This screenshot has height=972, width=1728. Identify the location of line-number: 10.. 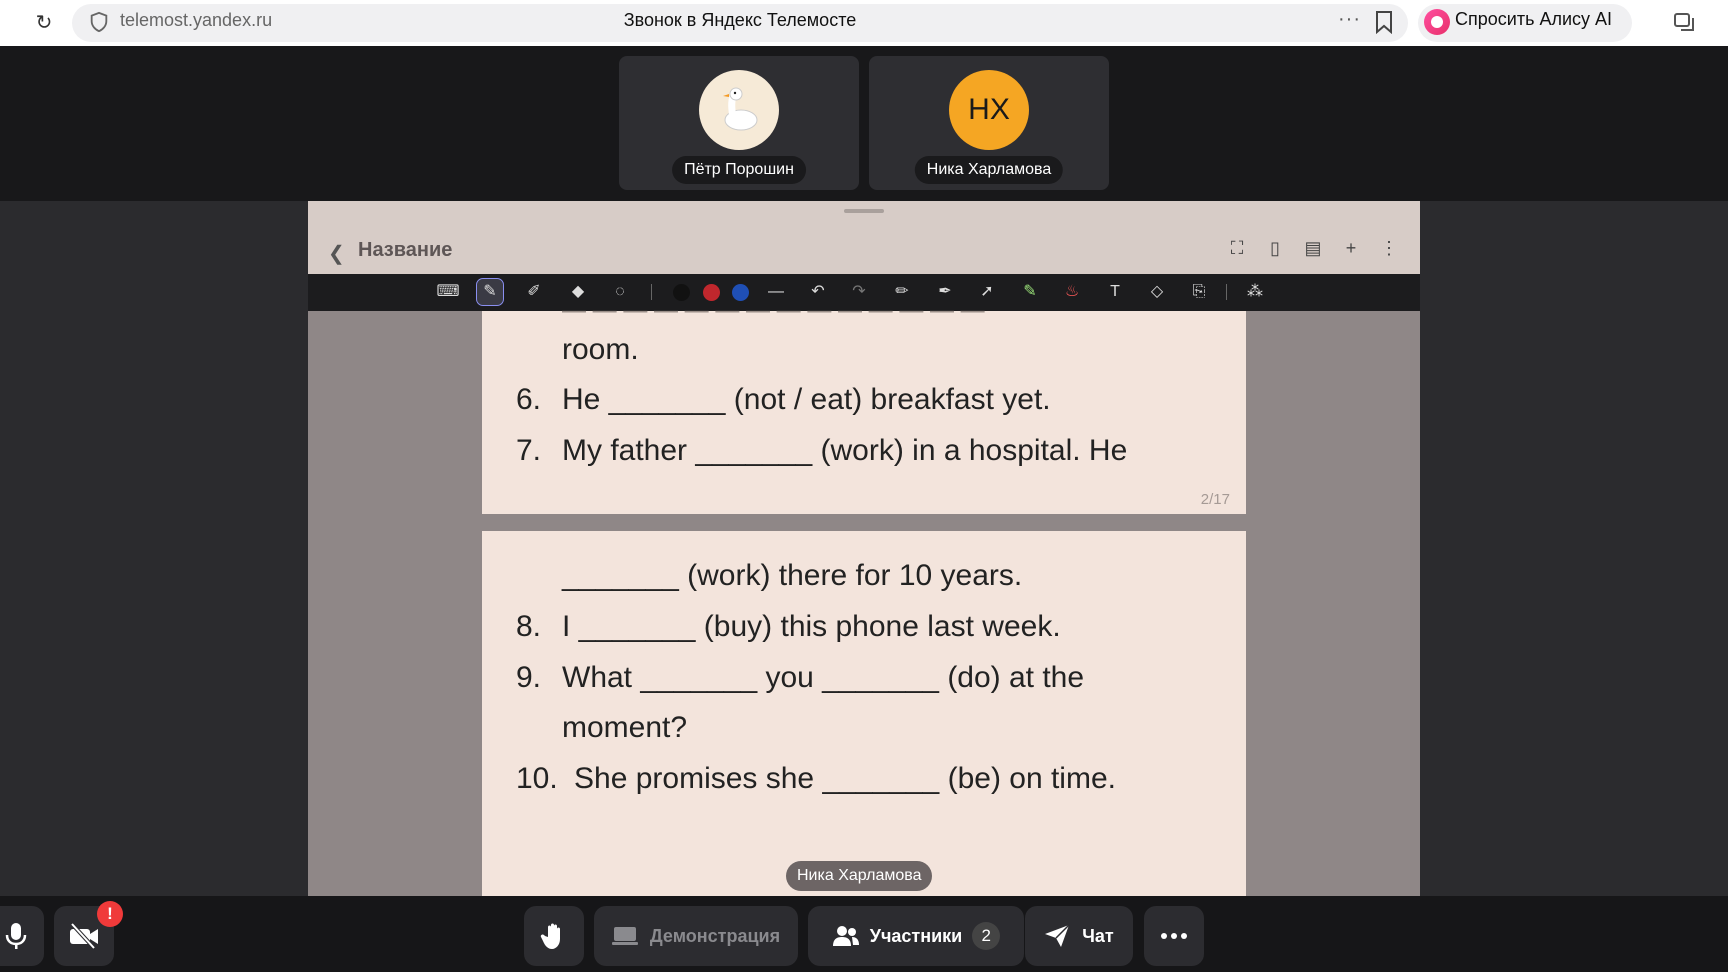
(537, 778).